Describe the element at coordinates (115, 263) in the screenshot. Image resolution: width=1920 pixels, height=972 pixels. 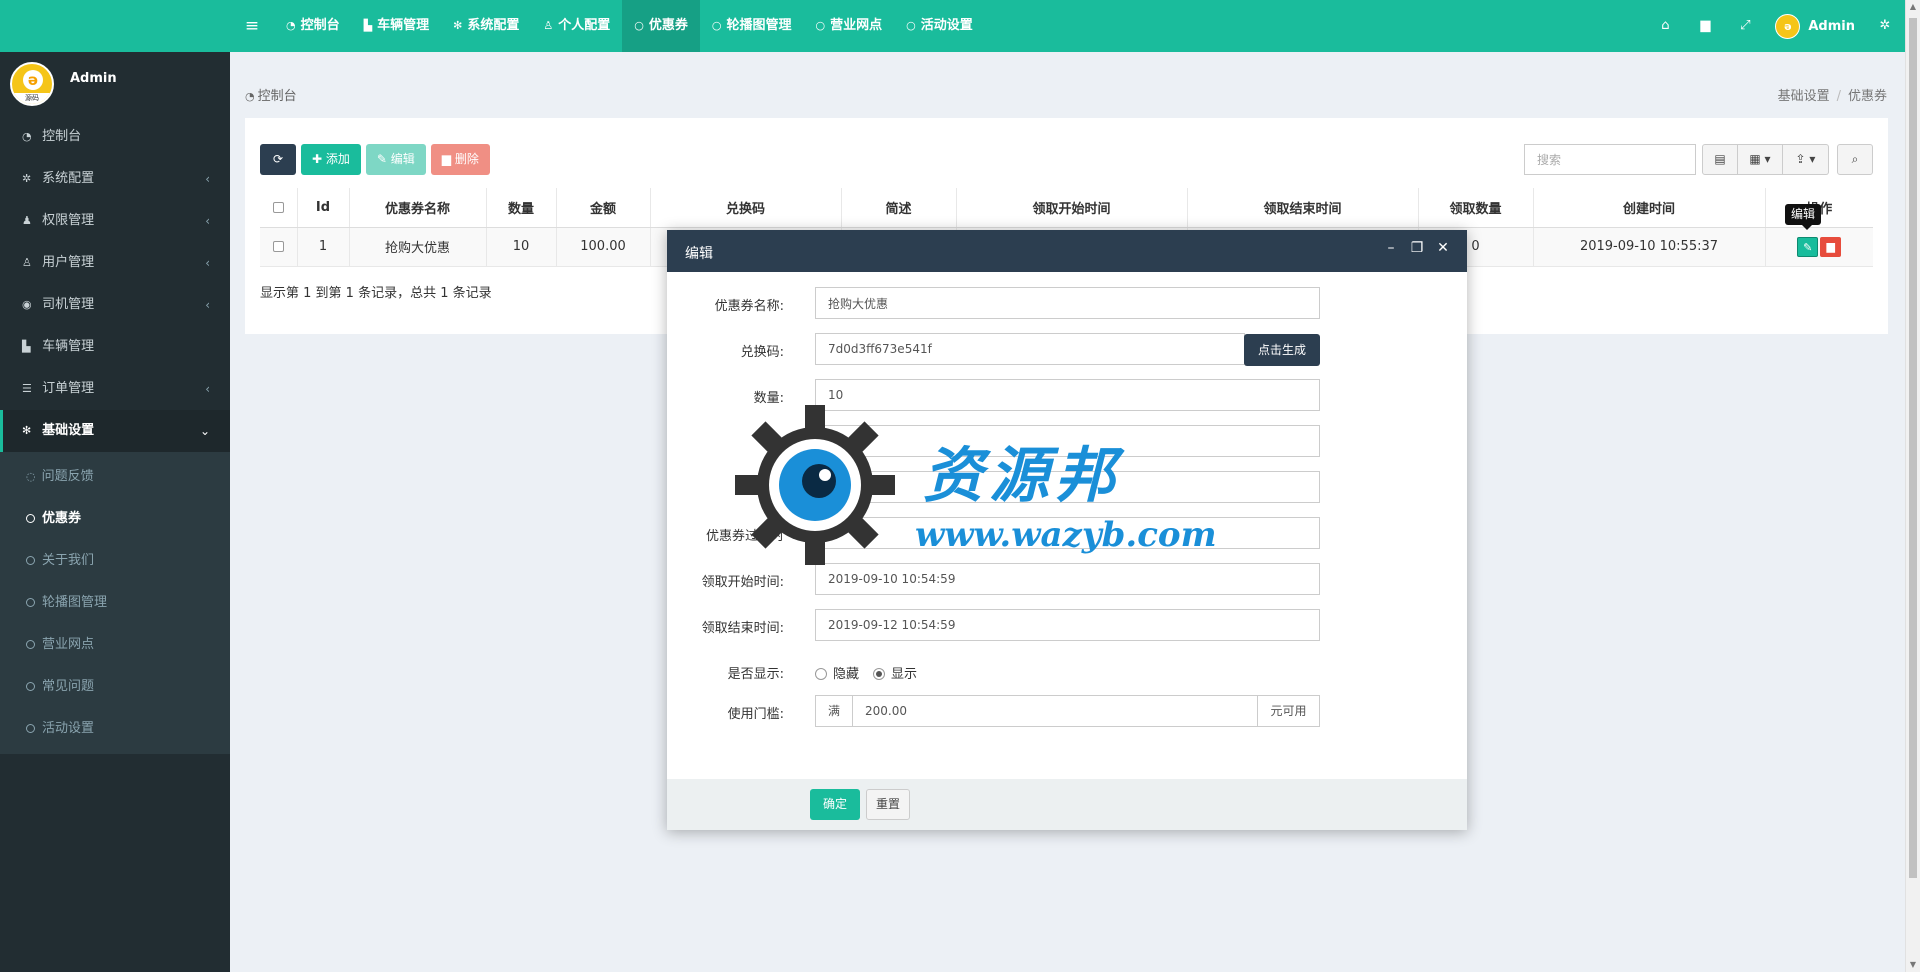
I see `sidebar-item-users: ♙ 用户管理 ‹` at that location.